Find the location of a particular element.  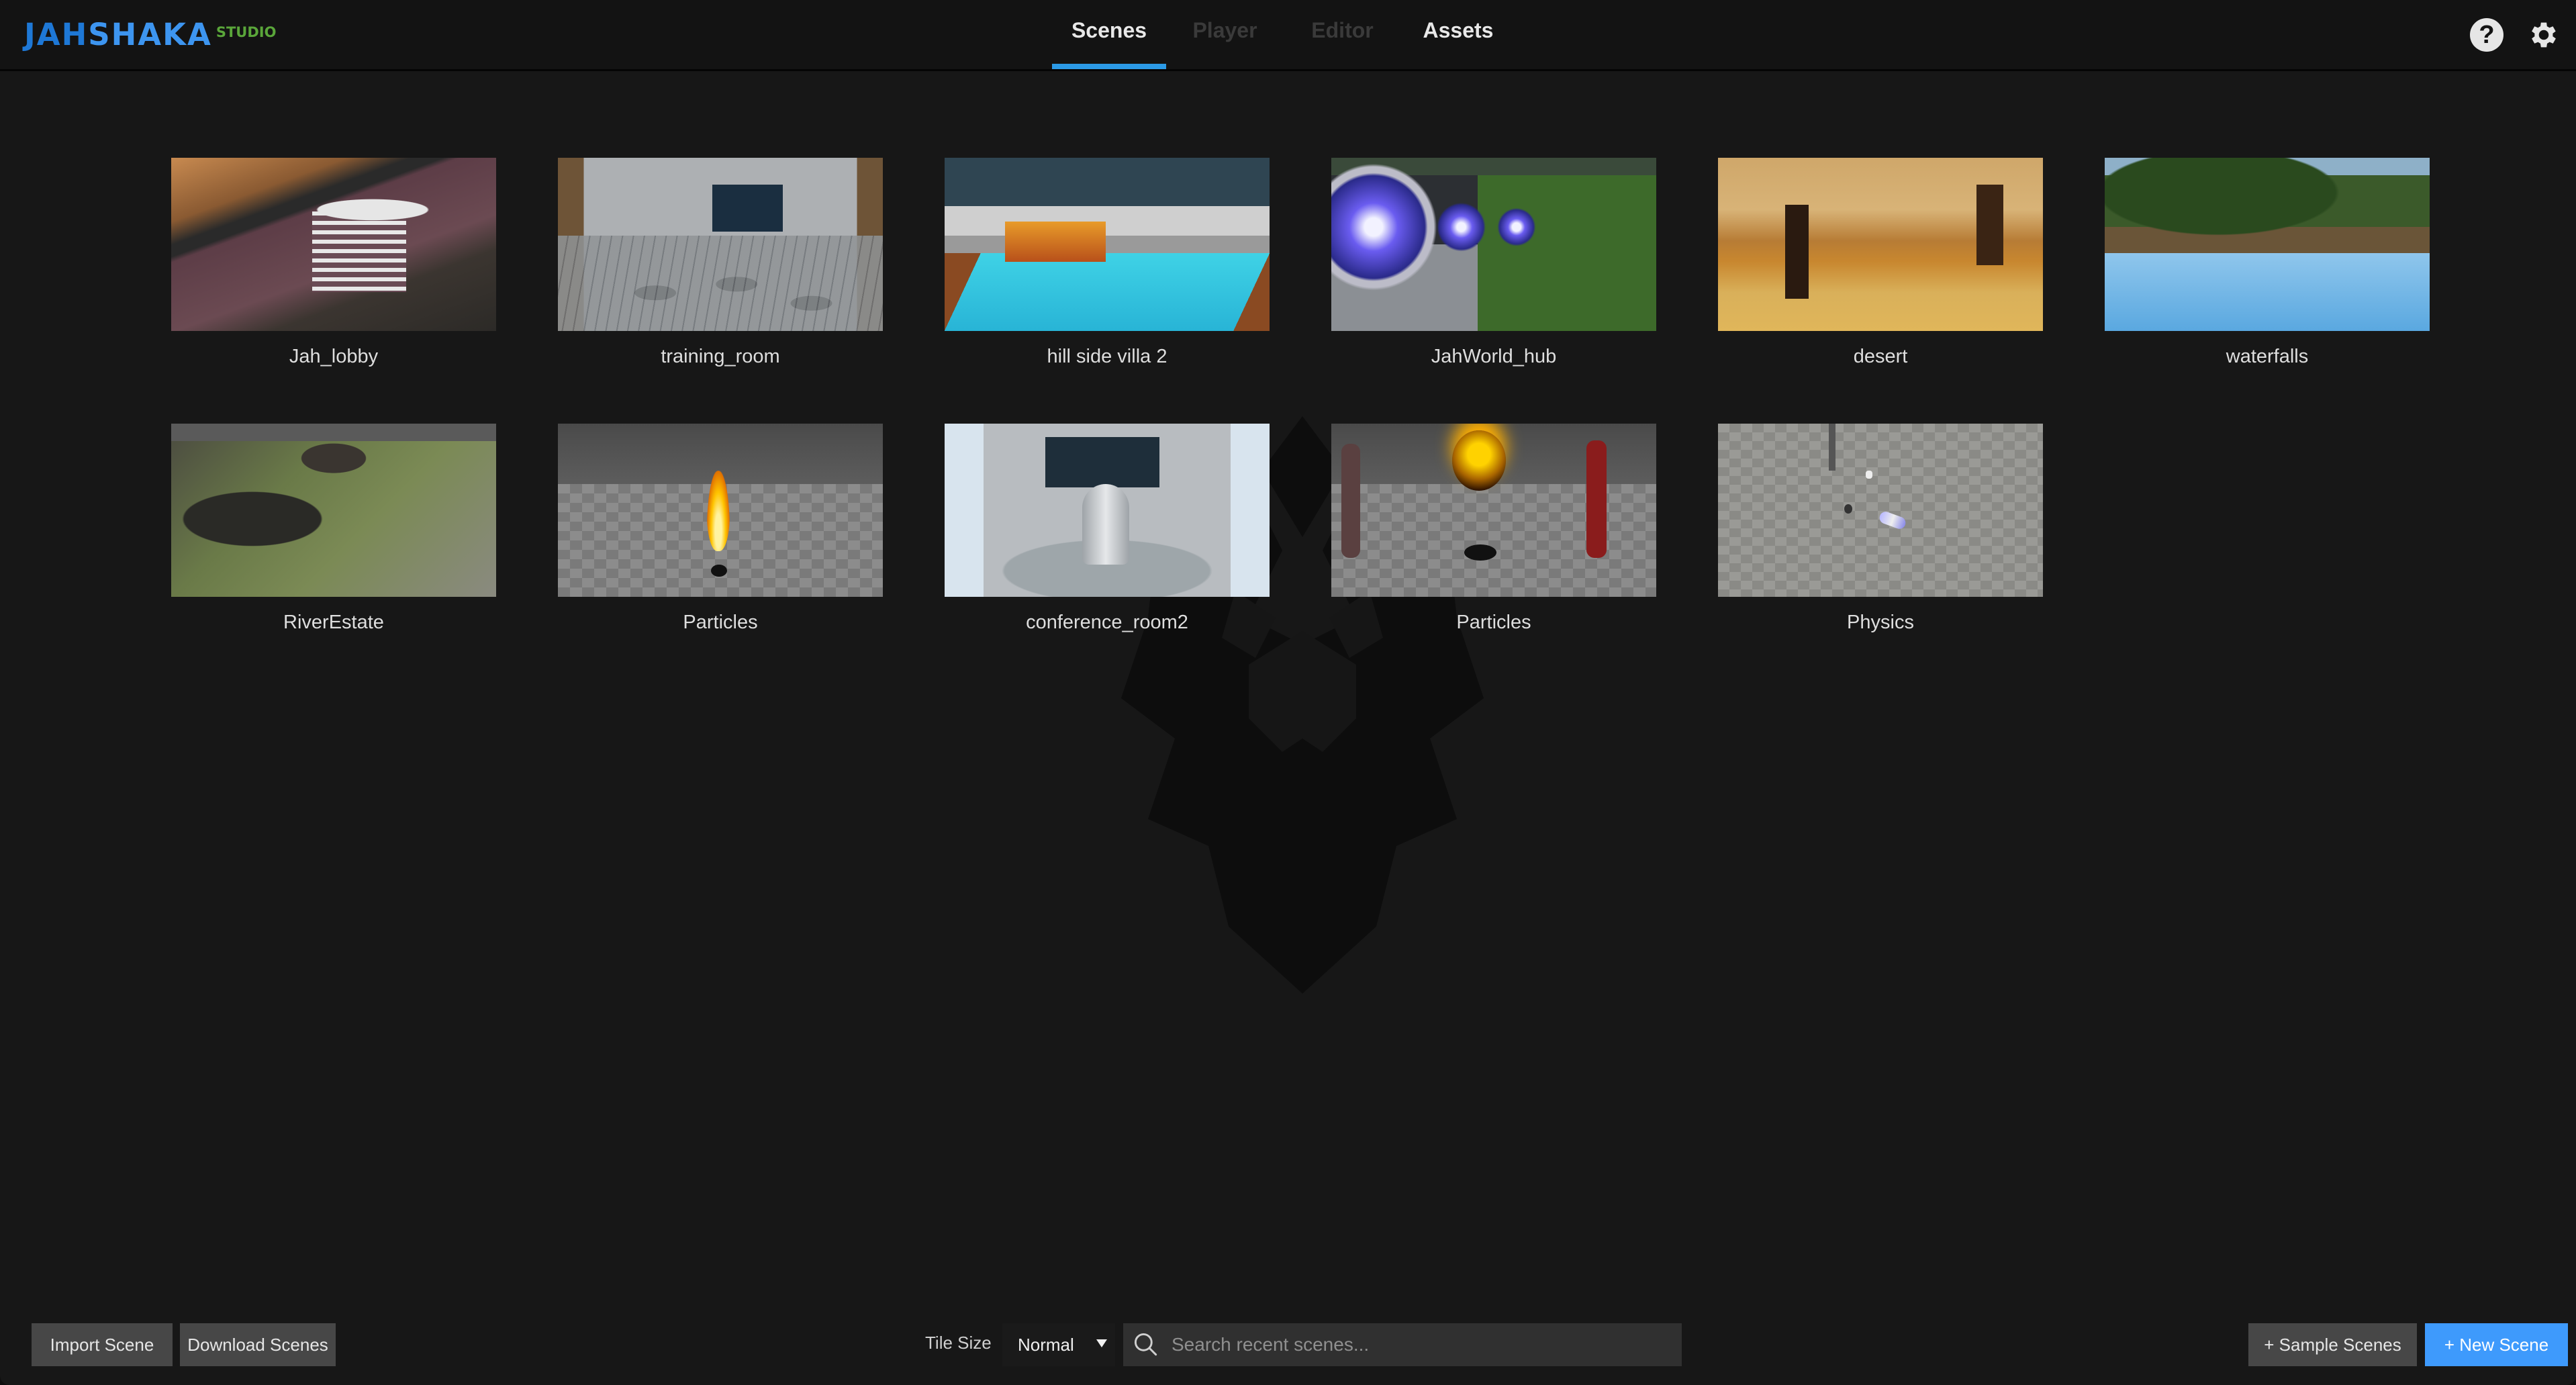

scene-name: hill side villa 2 is located at coordinates (1107, 356).